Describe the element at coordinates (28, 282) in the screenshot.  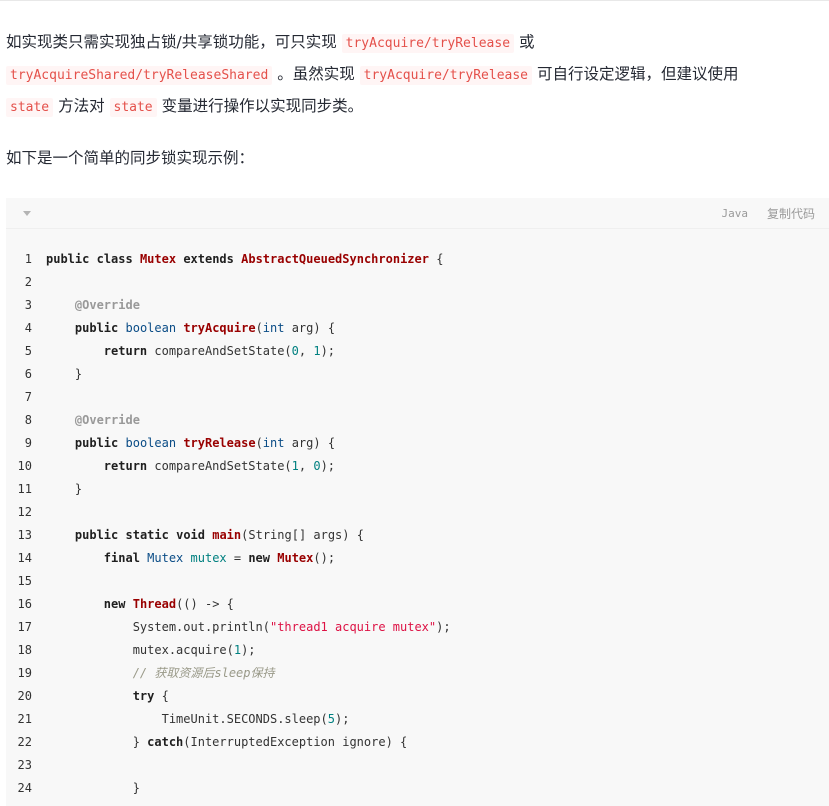
I see `line-number: 2` at that location.